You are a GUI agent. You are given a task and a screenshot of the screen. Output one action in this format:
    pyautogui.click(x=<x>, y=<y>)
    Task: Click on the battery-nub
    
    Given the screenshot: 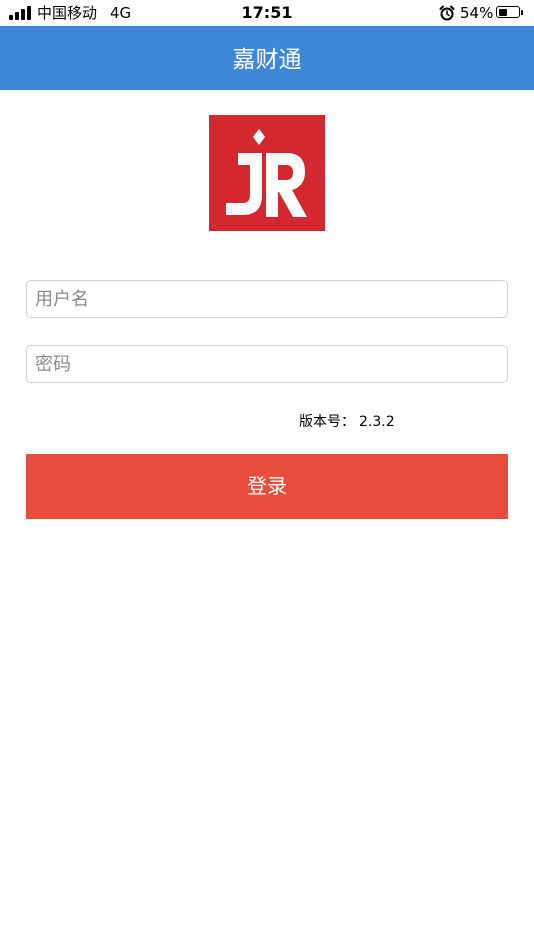 What is the action you would take?
    pyautogui.click(x=522, y=12)
    